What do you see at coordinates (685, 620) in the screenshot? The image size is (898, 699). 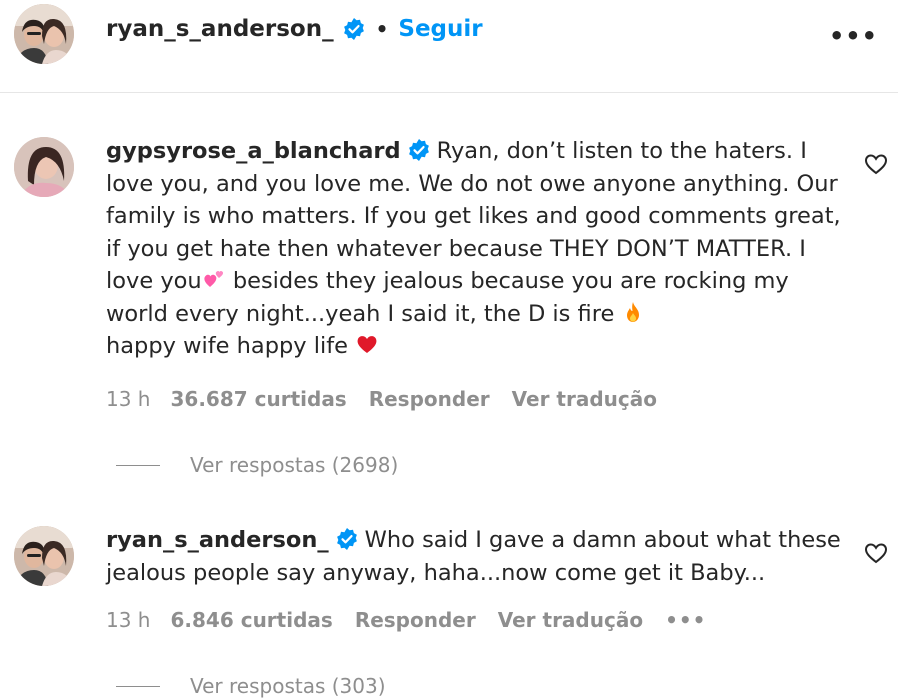 I see `comment-options-icon: •••` at bounding box center [685, 620].